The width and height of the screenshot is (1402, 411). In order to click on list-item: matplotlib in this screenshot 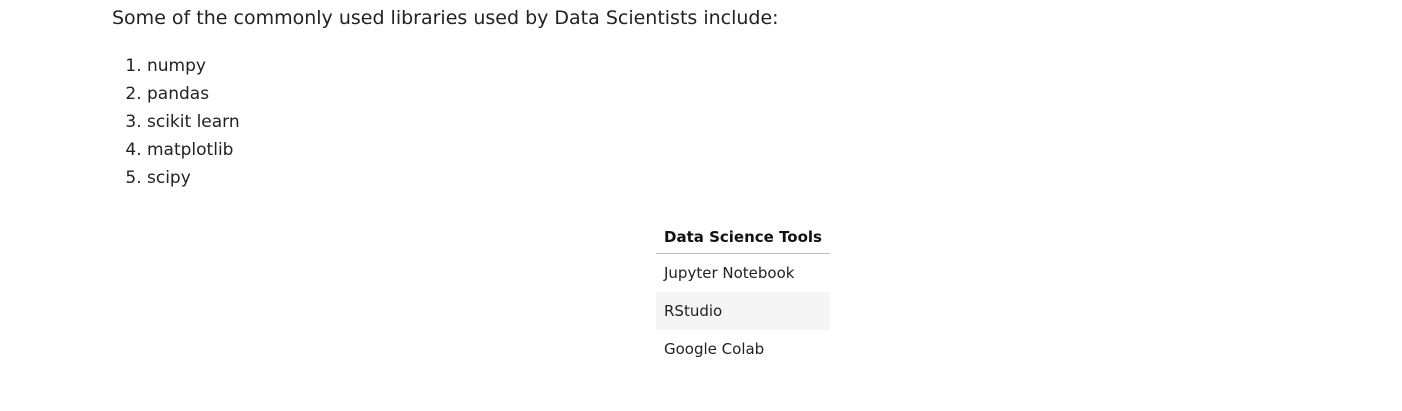, I will do `click(769, 150)`.